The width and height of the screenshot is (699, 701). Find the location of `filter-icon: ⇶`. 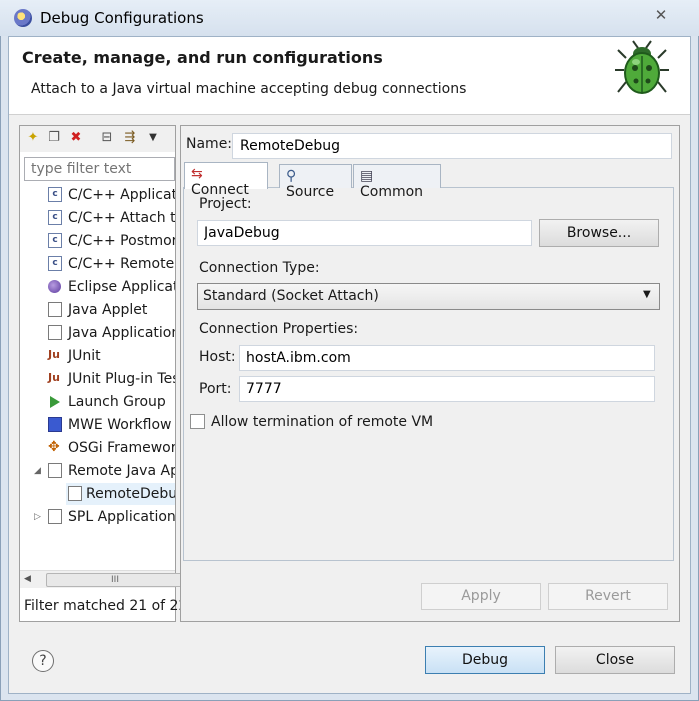

filter-icon: ⇶ is located at coordinates (130, 138).